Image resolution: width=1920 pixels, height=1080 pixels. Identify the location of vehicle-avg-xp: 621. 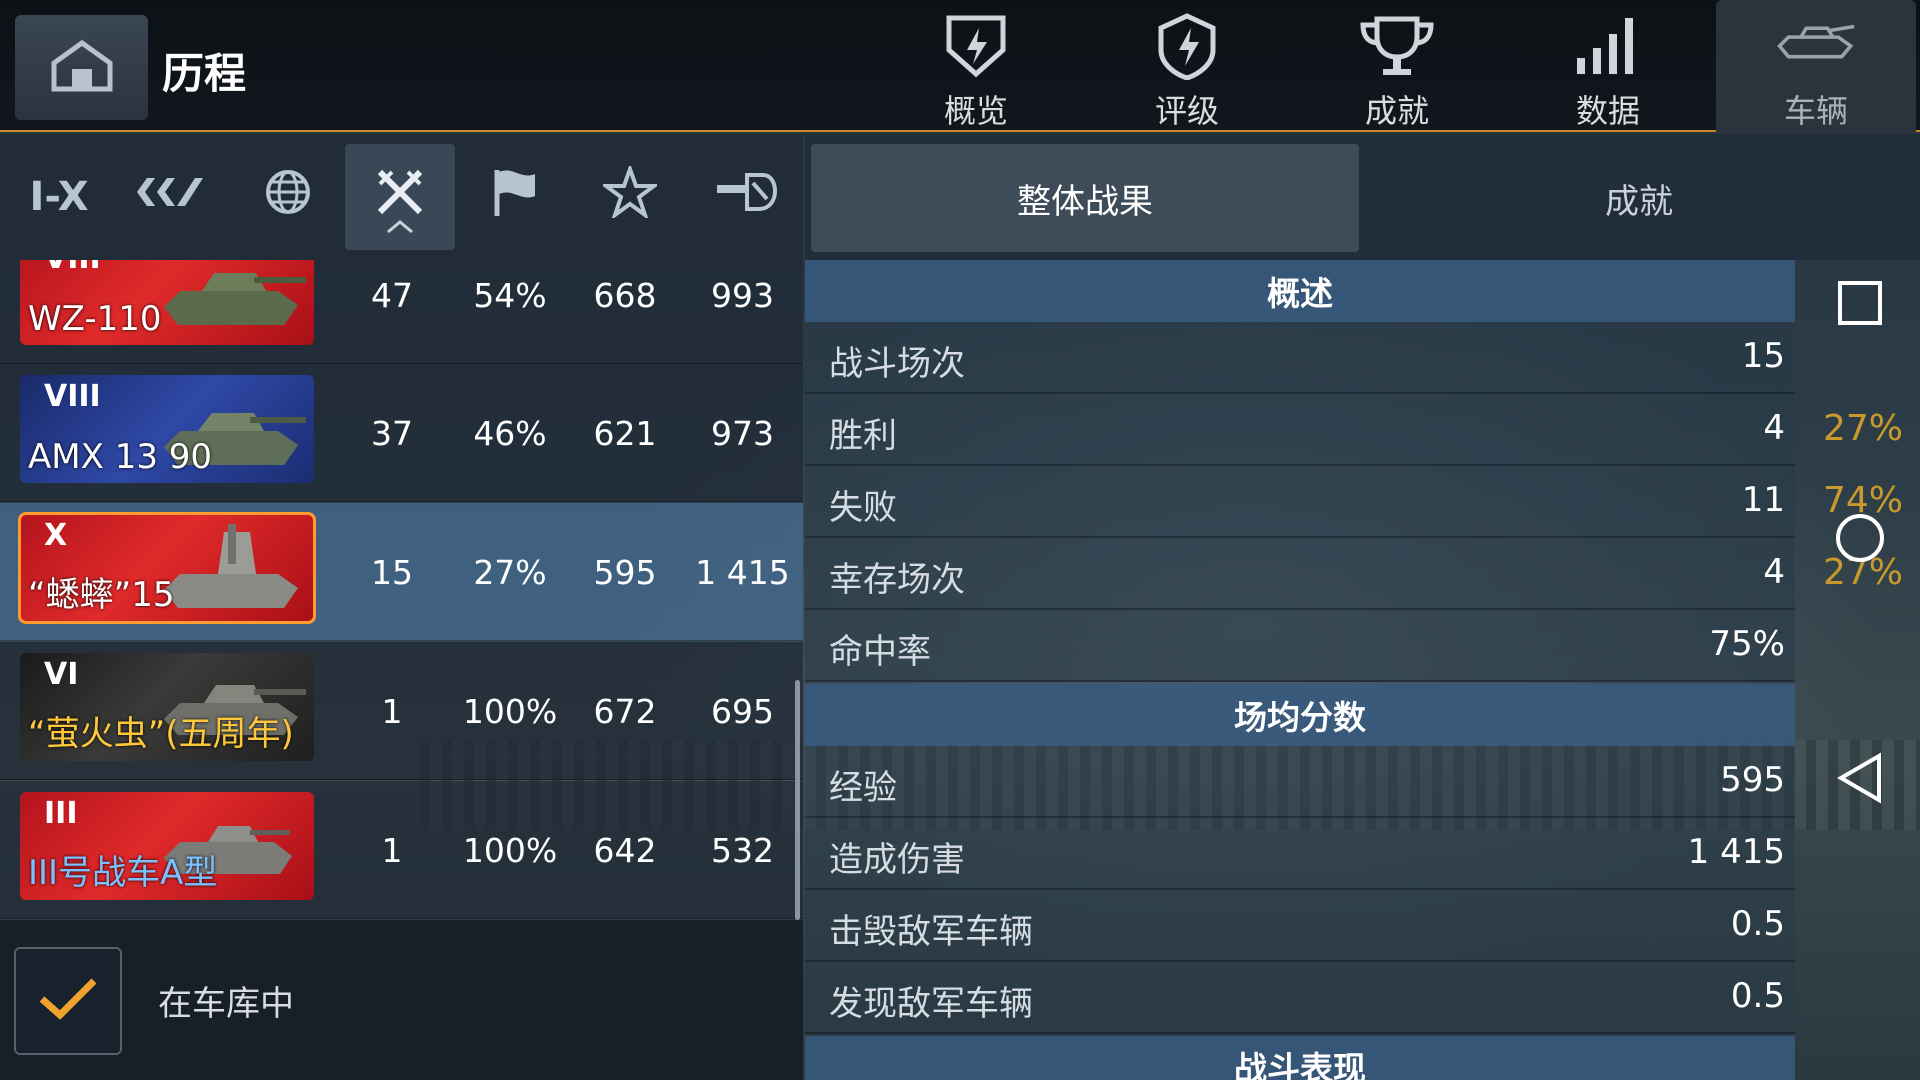
(625, 433).